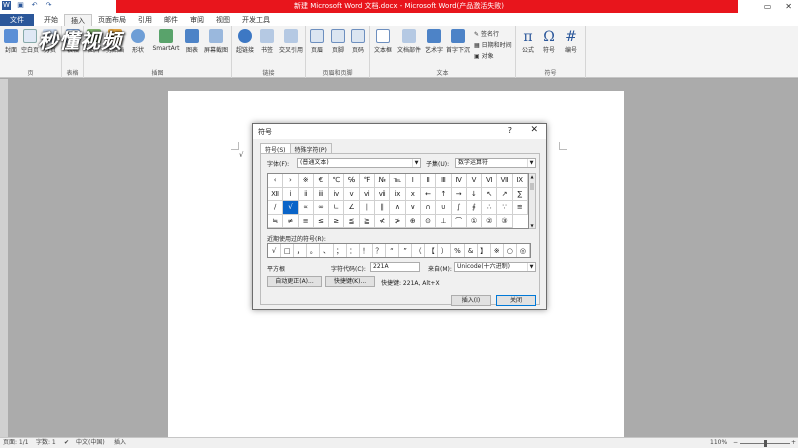 Image resolution: width=798 pixels, height=448 pixels. I want to click on symbol-cell: ⅵ, so click(367, 194).